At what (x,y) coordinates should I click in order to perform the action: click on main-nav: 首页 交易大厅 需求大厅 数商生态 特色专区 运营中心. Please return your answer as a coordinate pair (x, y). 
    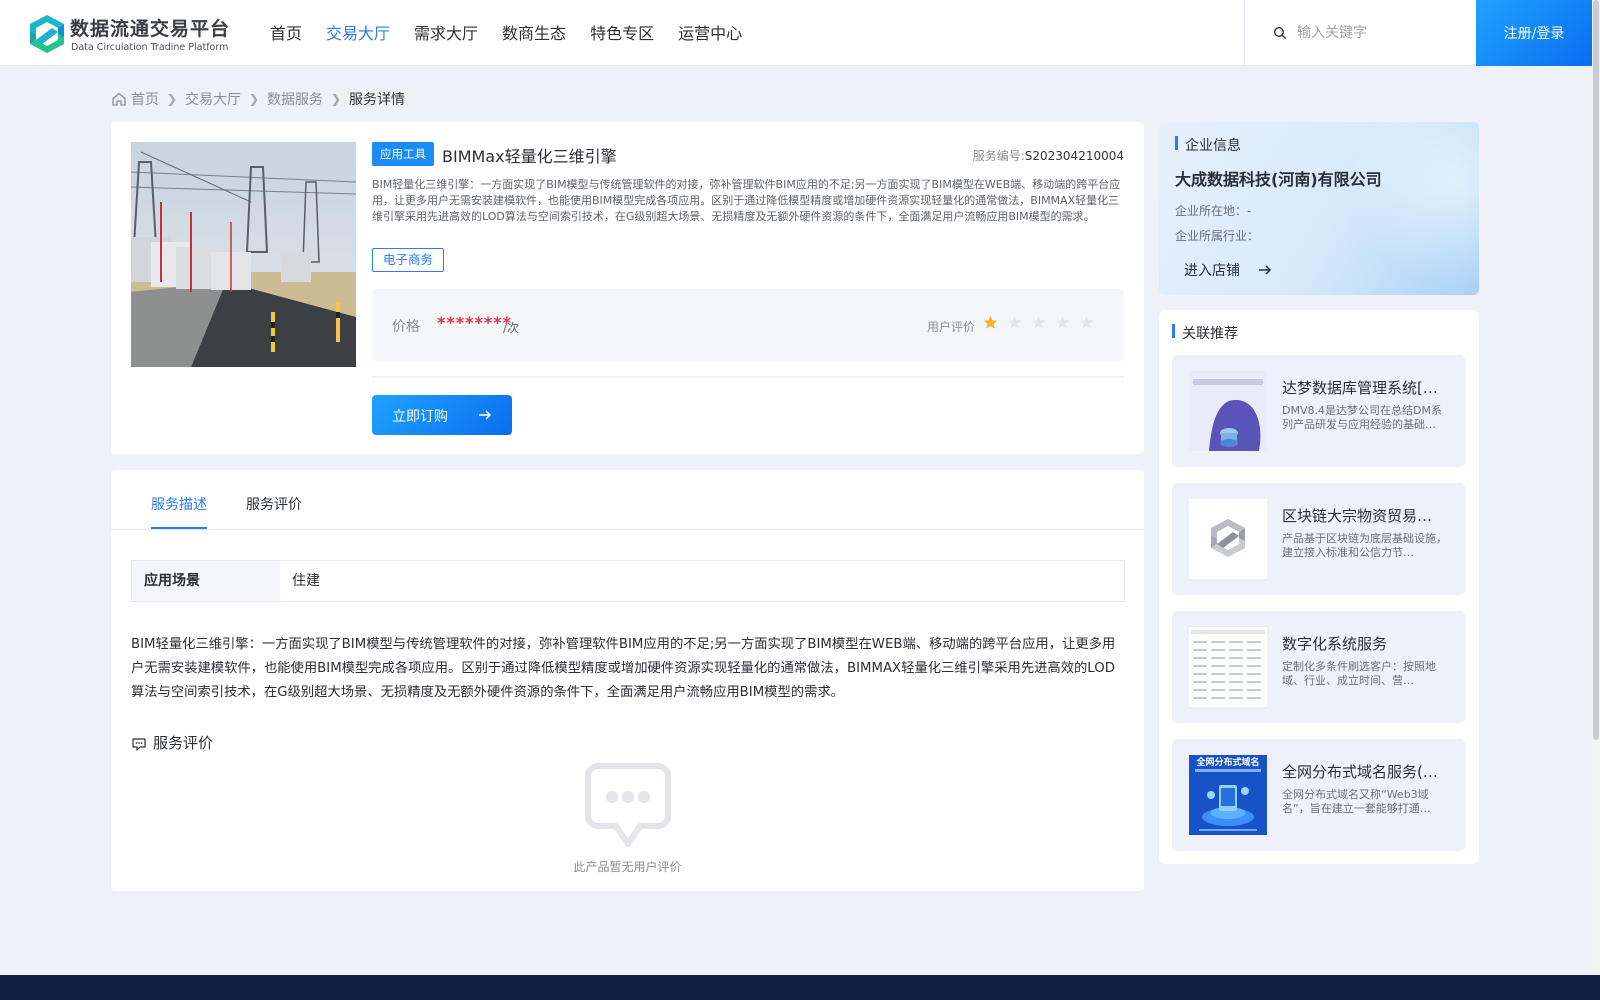
    Looking at the image, I should click on (506, 33).